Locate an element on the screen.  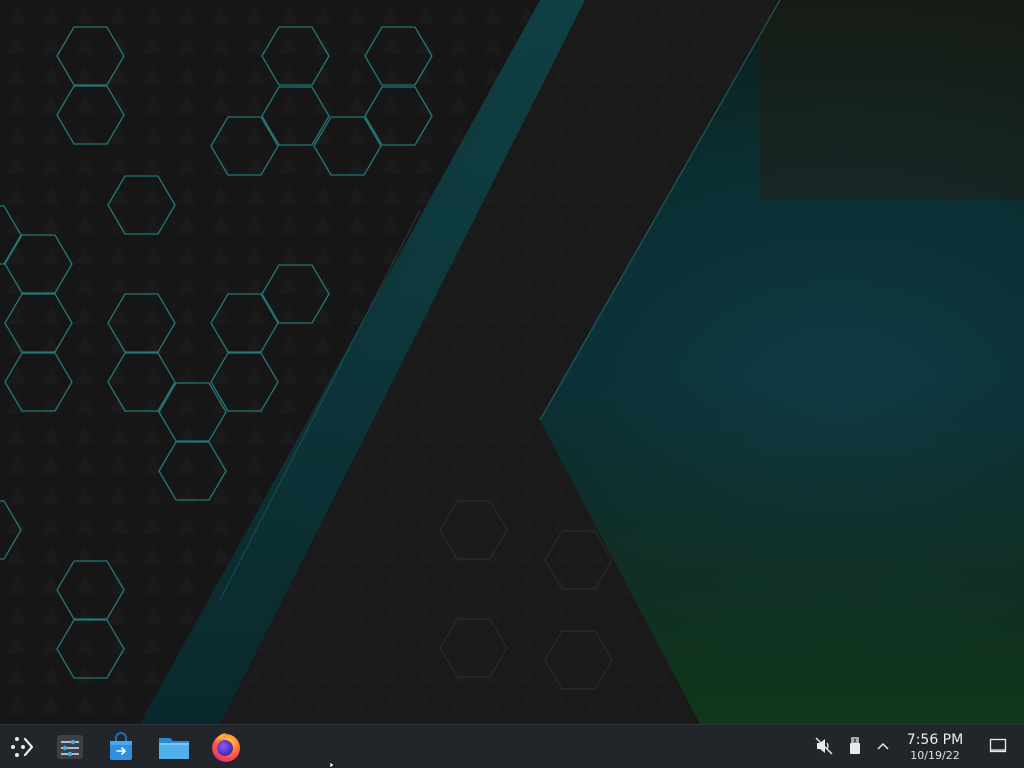
show-desktop-icon is located at coordinates (998, 745).